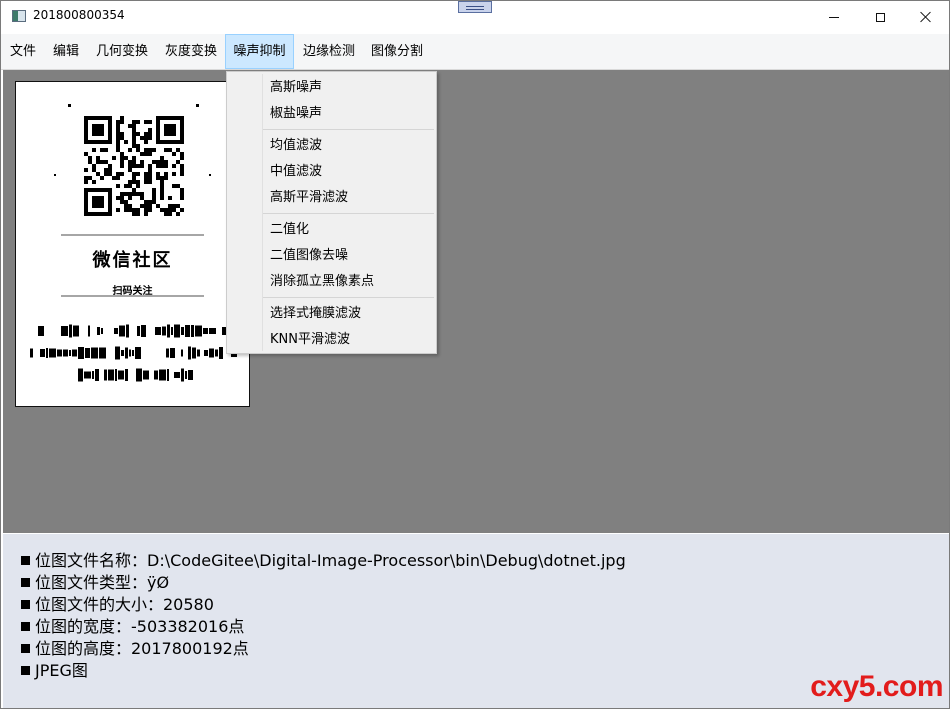 The image size is (950, 709). What do you see at coordinates (132, 260) in the screenshot?
I see `image-caption-main: 微信社区` at bounding box center [132, 260].